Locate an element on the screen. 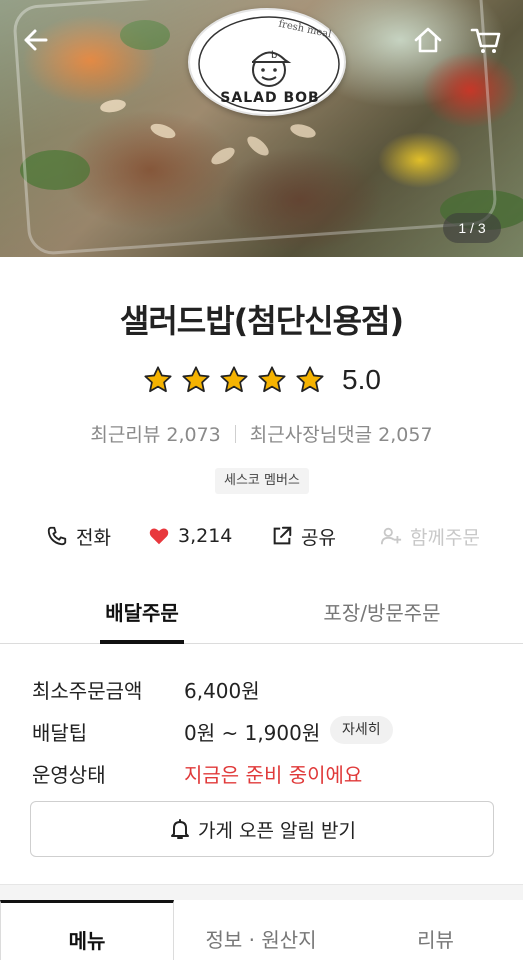 The width and height of the screenshot is (523, 960). call-button: 전화 is located at coordinates (78, 536).